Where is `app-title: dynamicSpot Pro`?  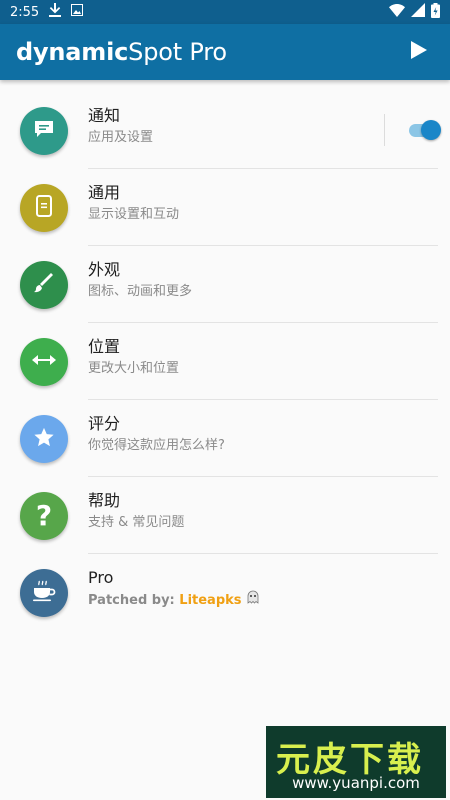 app-title: dynamicSpot Pro is located at coordinates (121, 52).